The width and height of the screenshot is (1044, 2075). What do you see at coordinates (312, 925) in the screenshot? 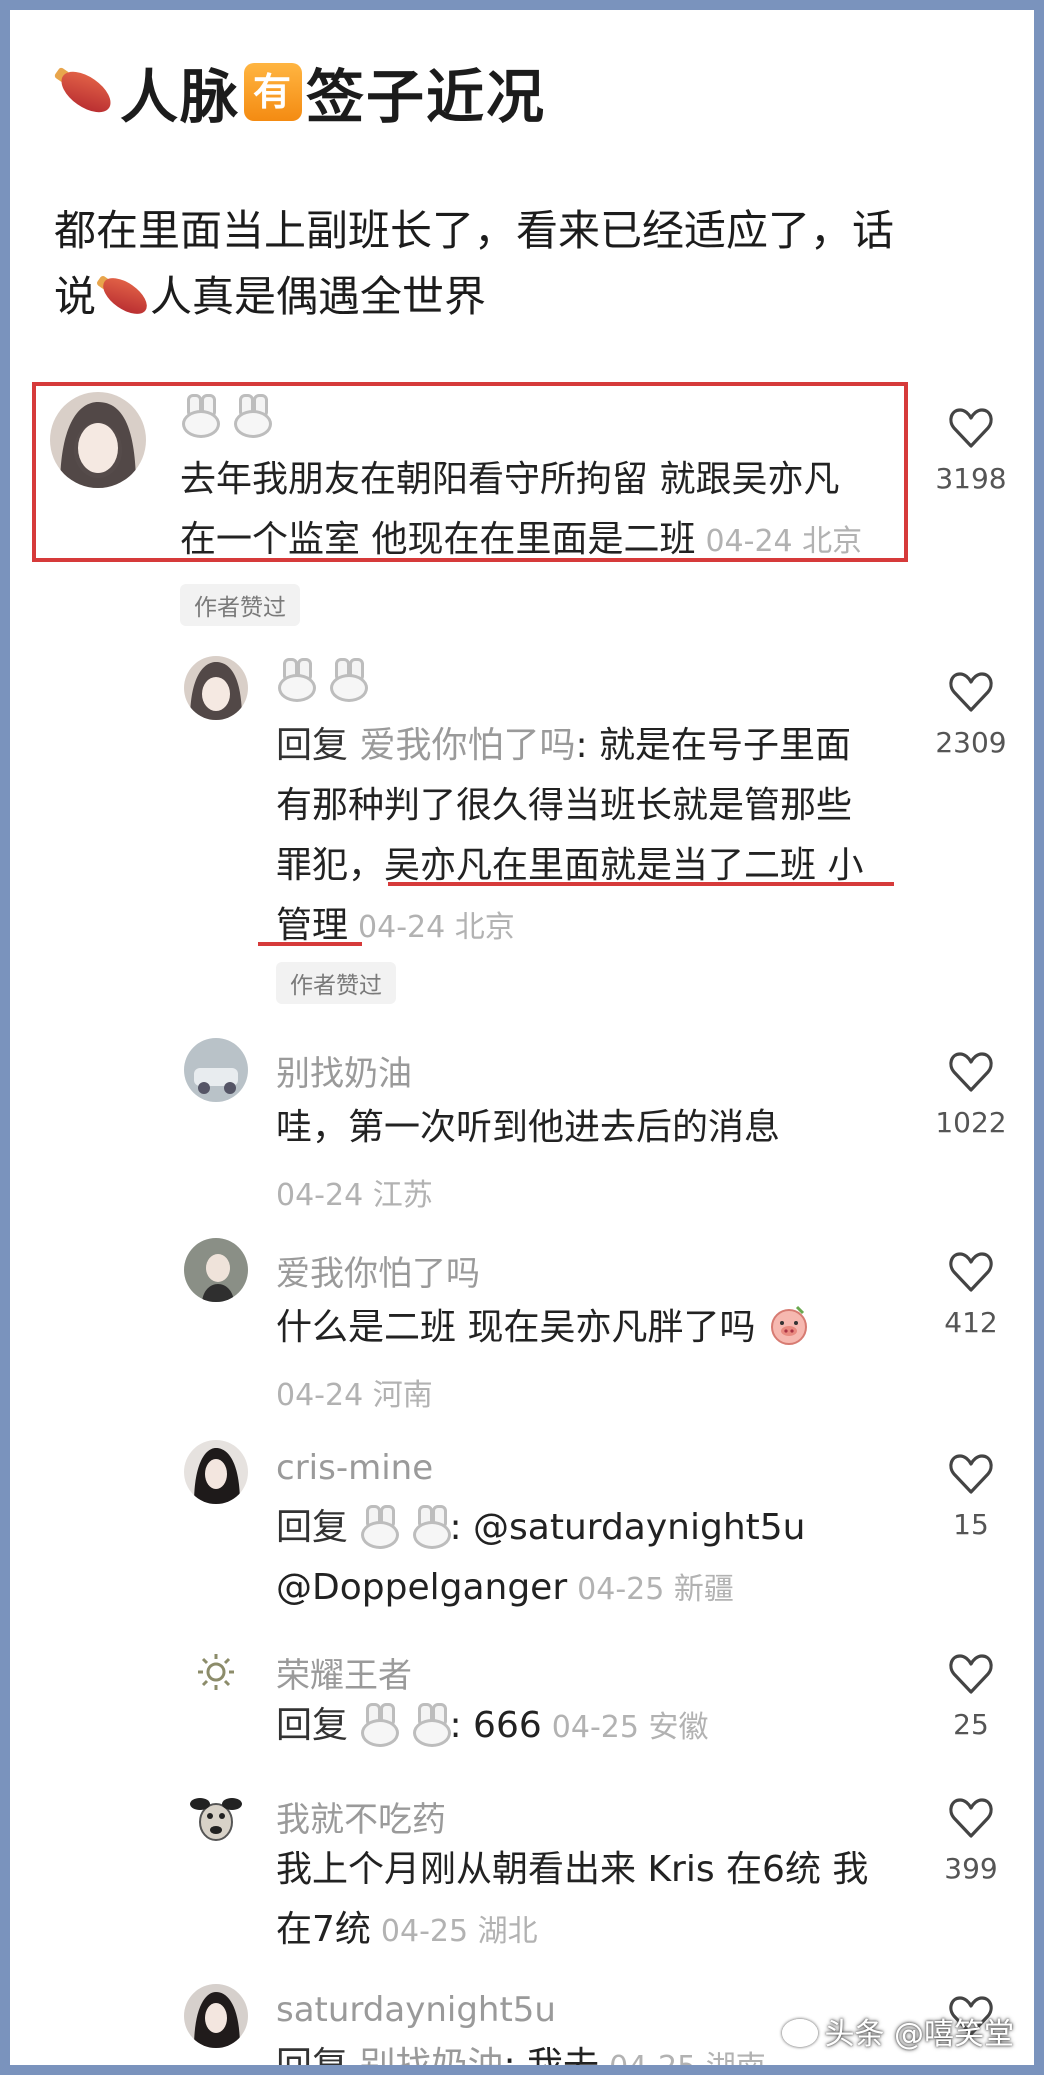
I see `comment-line-text: 管理` at bounding box center [312, 925].